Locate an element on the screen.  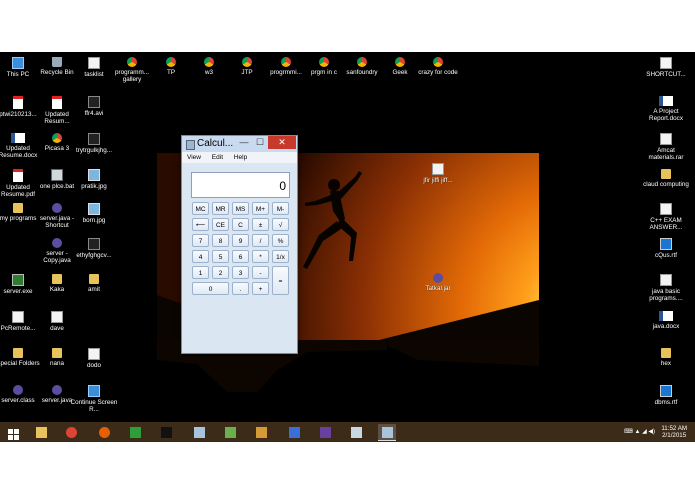
desktop-icon-label: amit is located at coordinates (94, 289).